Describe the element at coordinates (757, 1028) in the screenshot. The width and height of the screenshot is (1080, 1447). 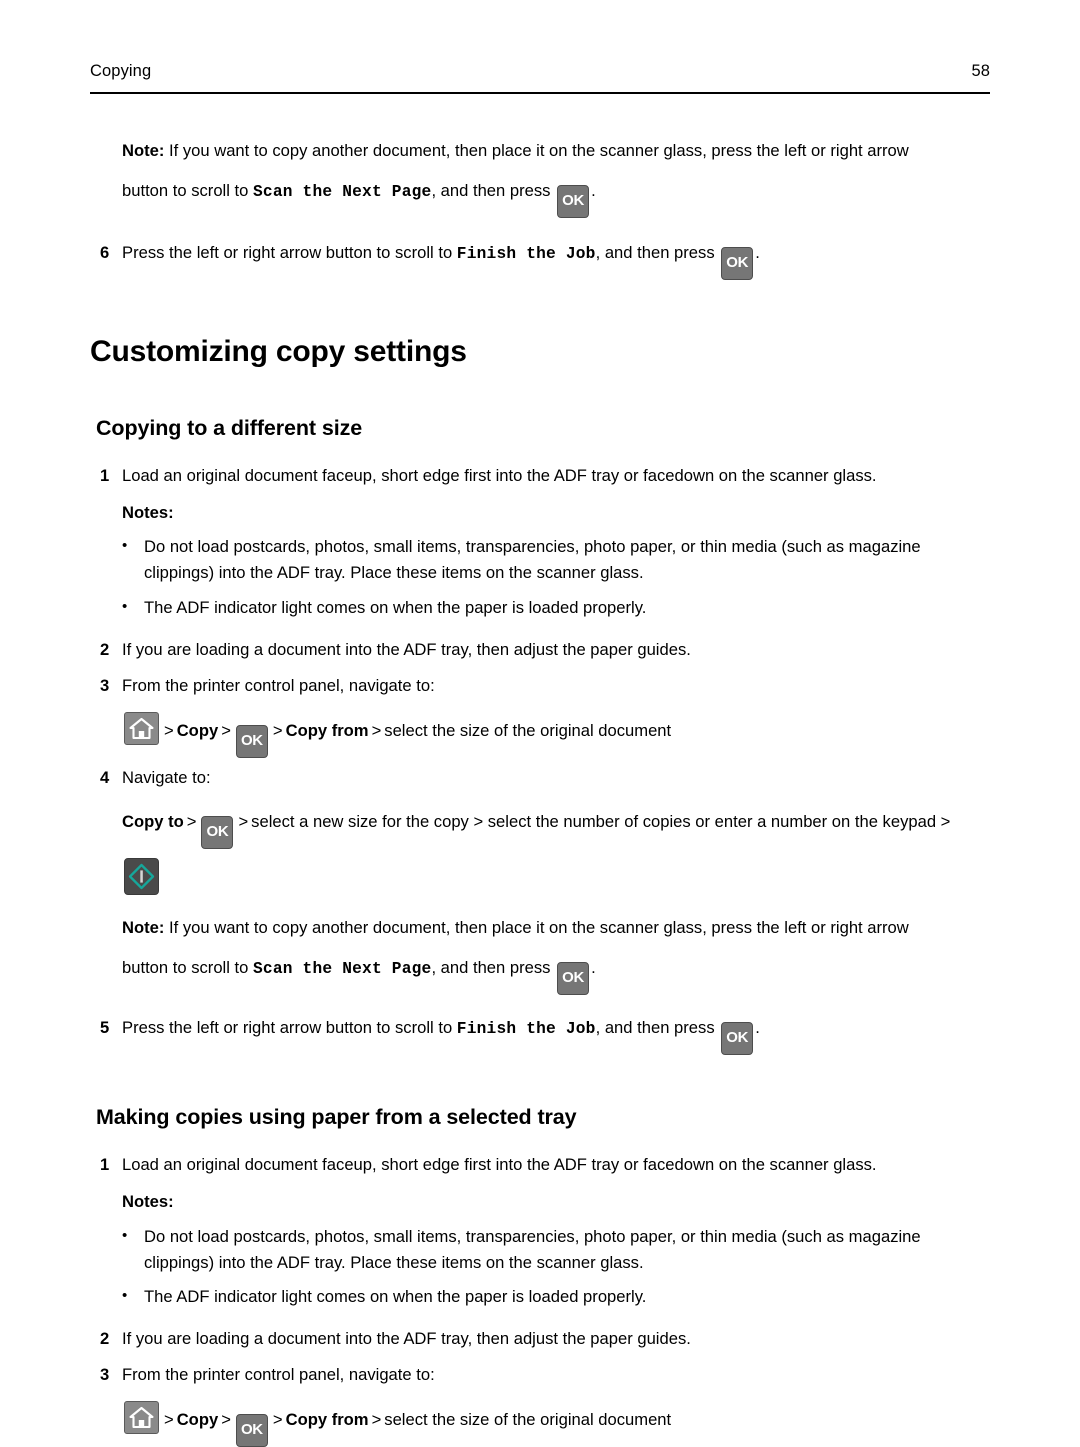
I see `step5-end: .` at that location.